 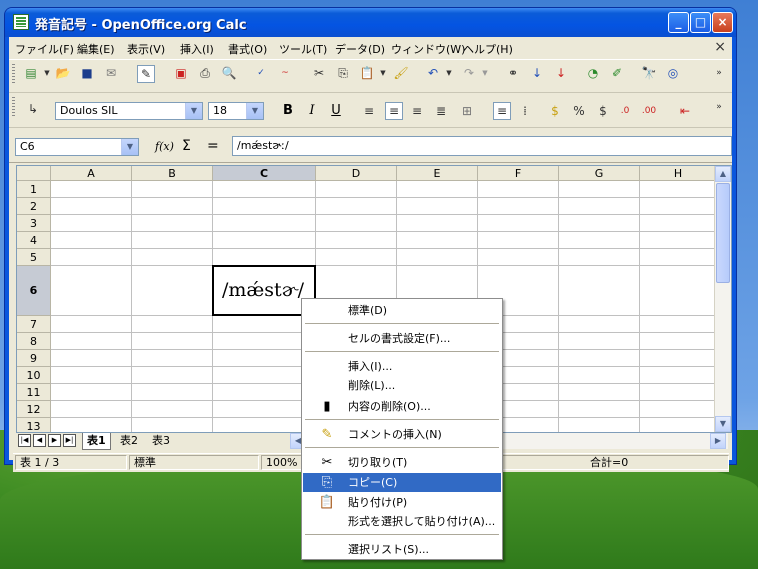 I want to click on next-sheet-icon: ▶, so click(x=54, y=440).